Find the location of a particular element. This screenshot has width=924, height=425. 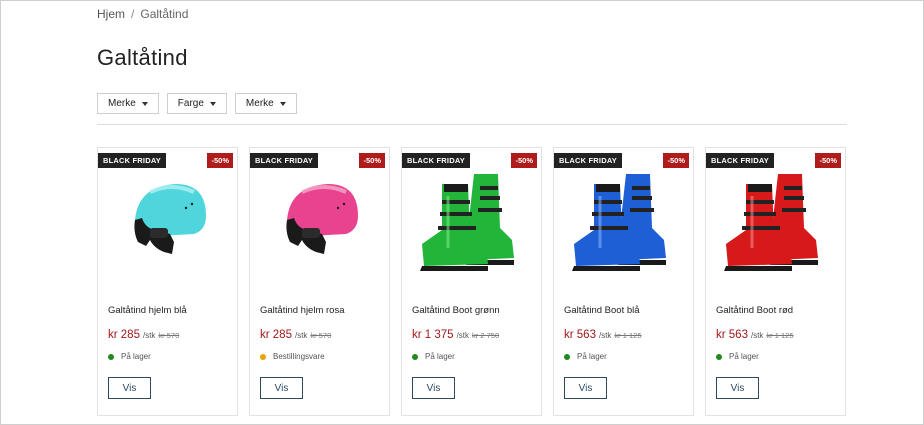

filter-color-button: Farge is located at coordinates (196, 103).